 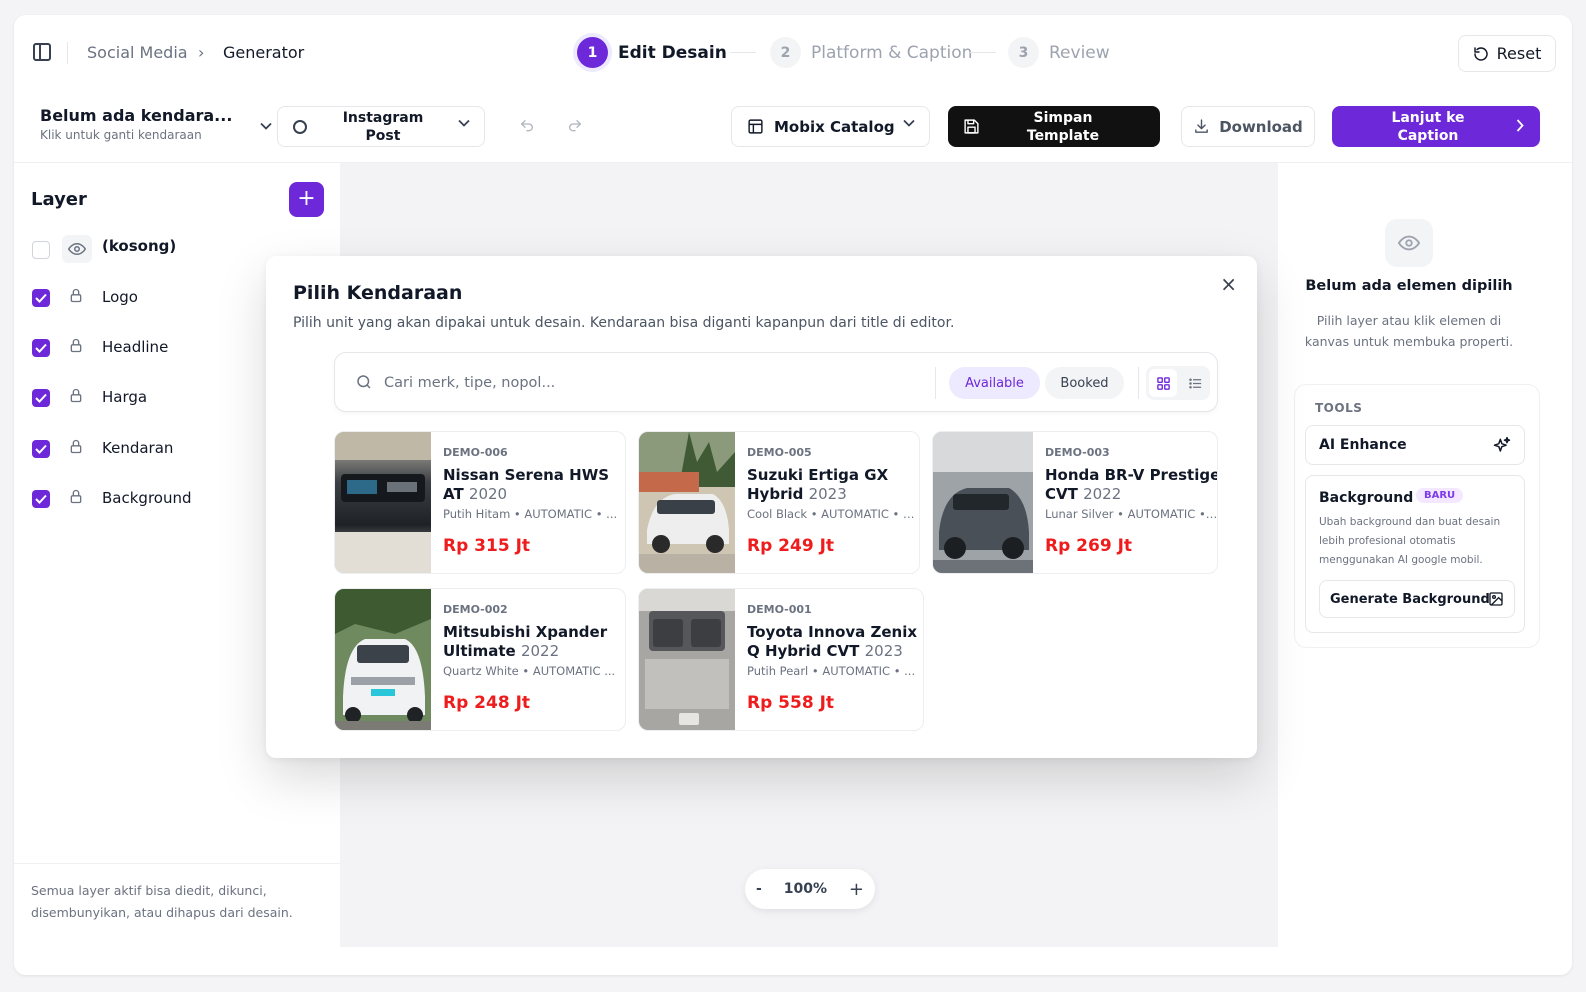 I want to click on next-caption-button: Lanjut ke Caption, so click(x=1436, y=126).